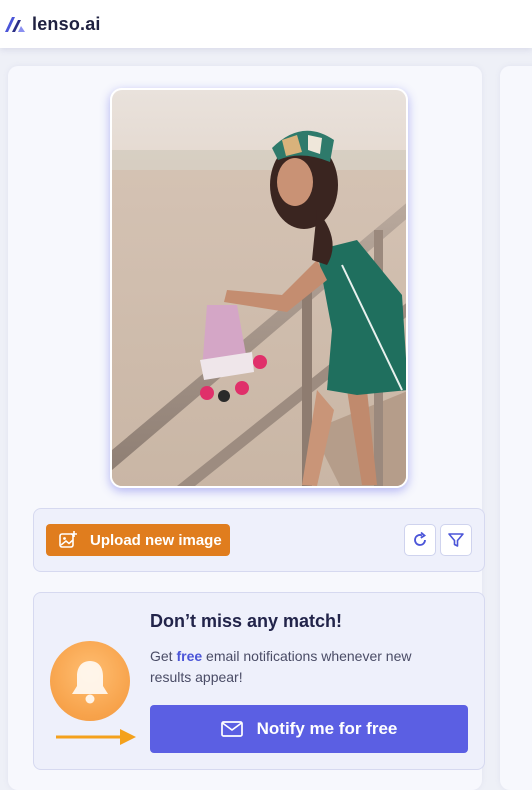 This screenshot has width=532, height=790. I want to click on bell-icon, so click(90, 682).